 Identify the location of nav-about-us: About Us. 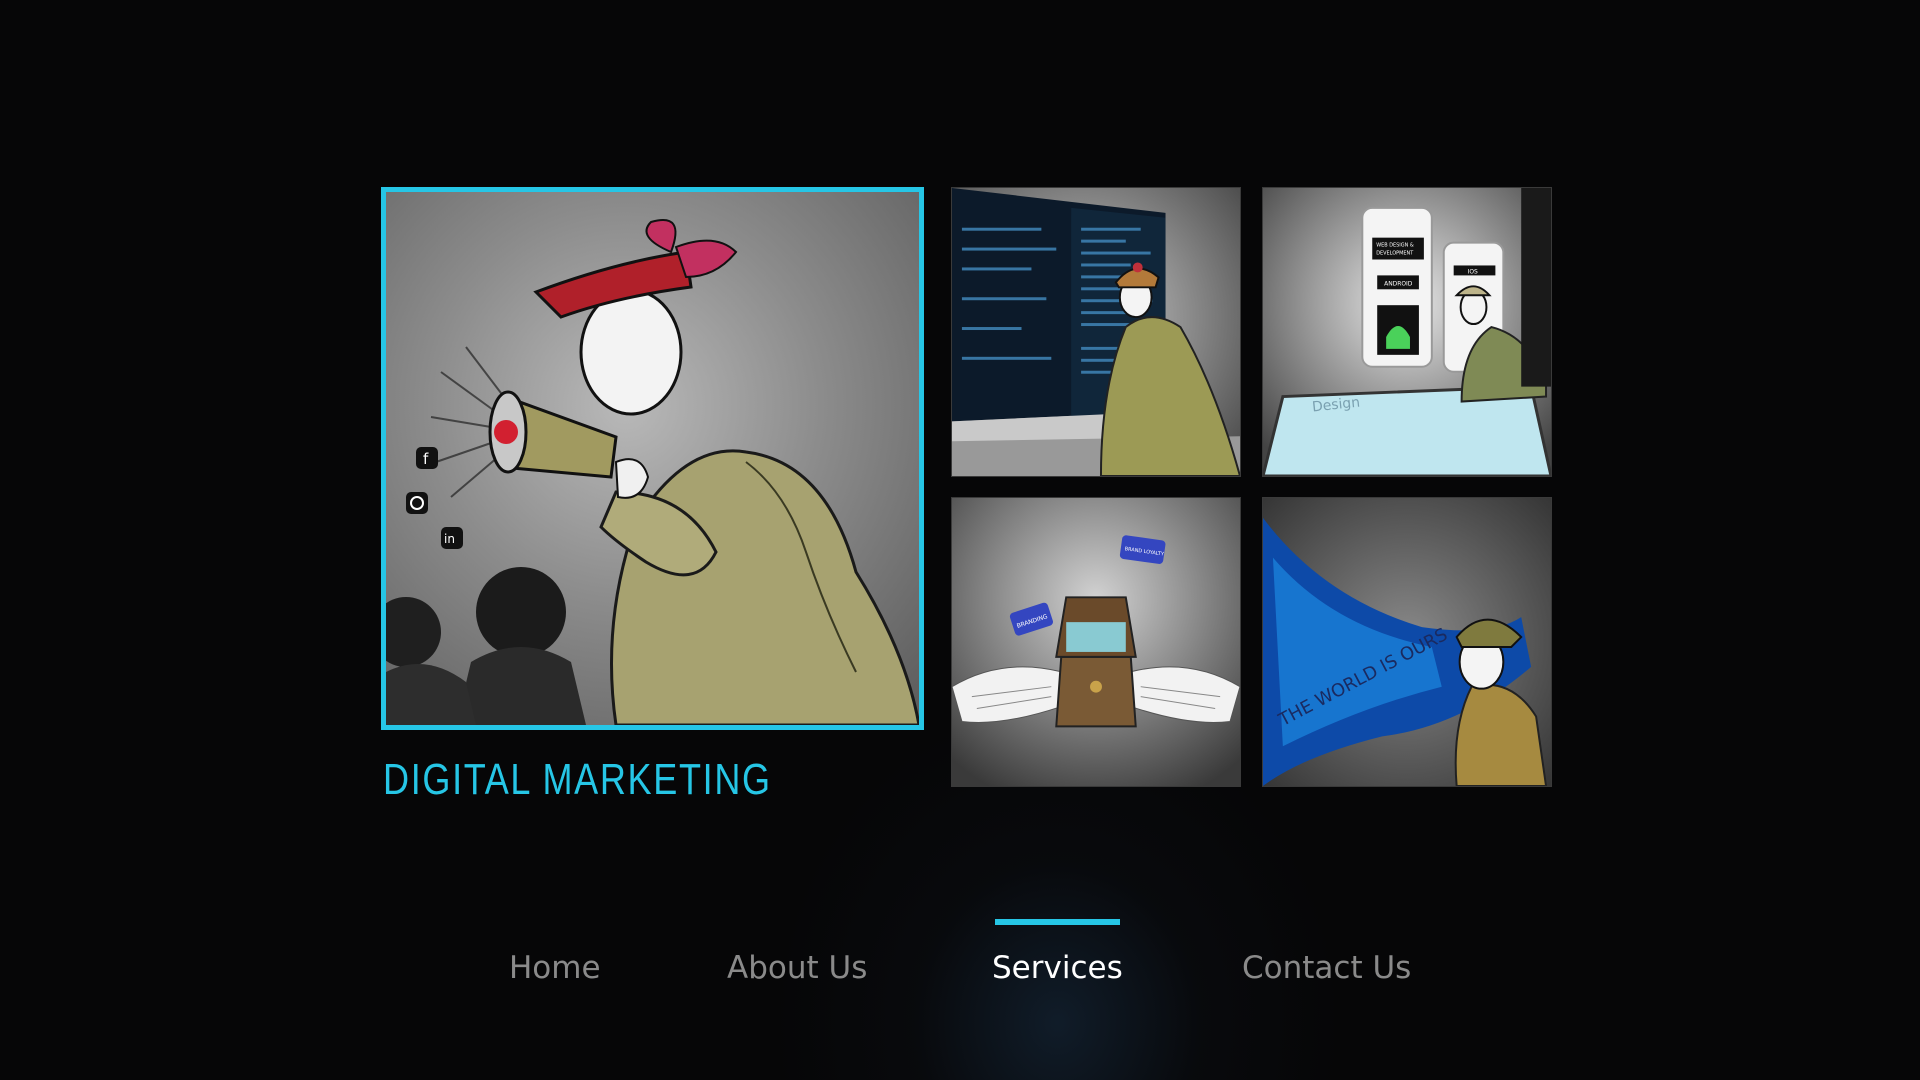
(797, 968).